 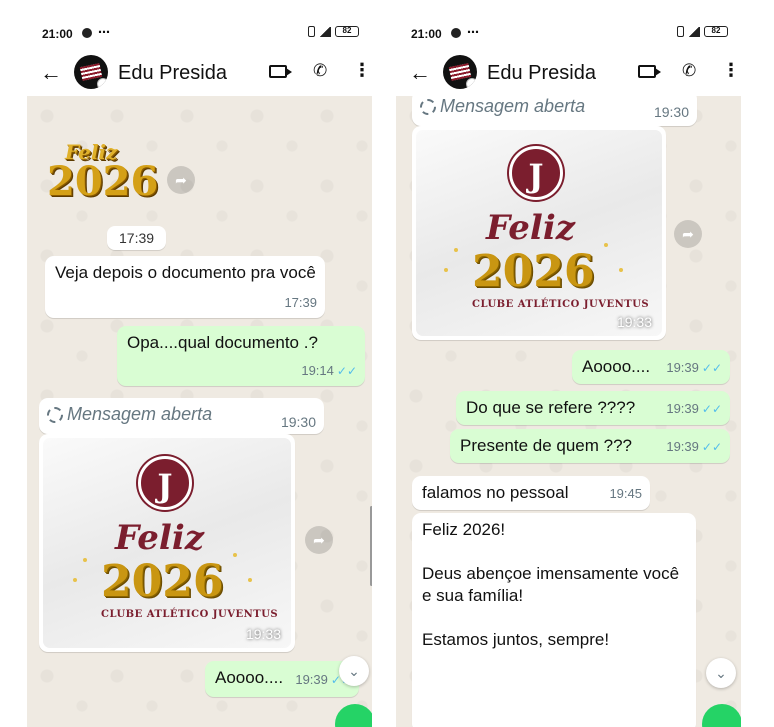 What do you see at coordinates (241, 356) in the screenshot?
I see `outgoing-message: Opa....qual documento .? 19:14 ✓✓` at bounding box center [241, 356].